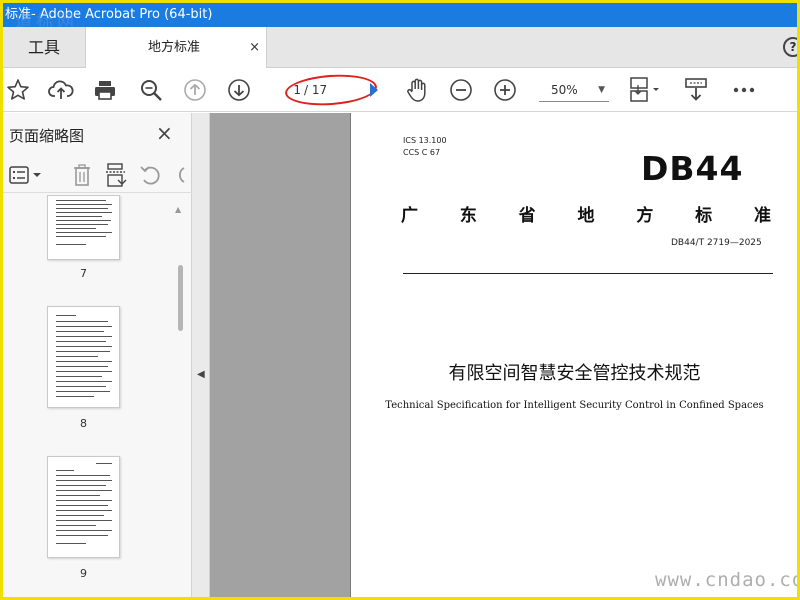 Image resolution: width=800 pixels, height=600 pixels. What do you see at coordinates (422, 152) in the screenshot?
I see `ccs-code: CCS C 67` at bounding box center [422, 152].